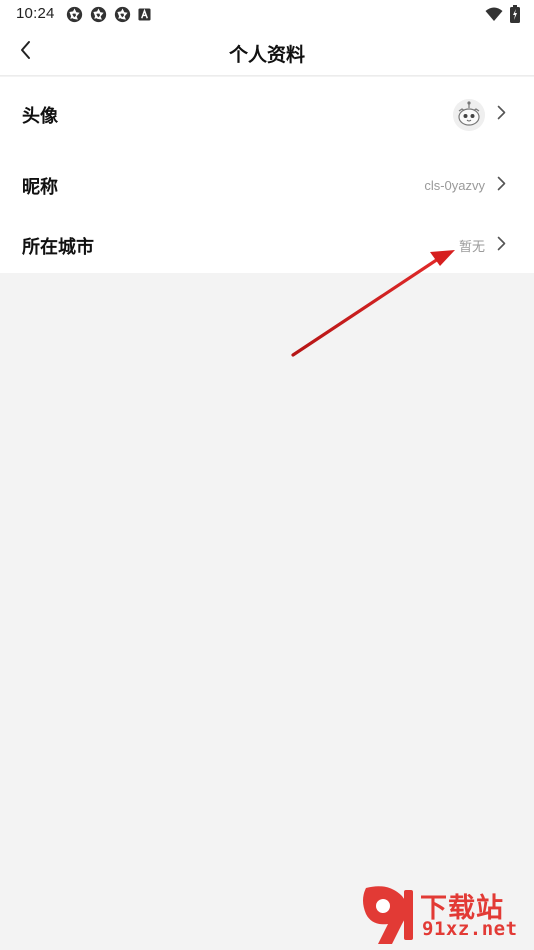 The height and width of the screenshot is (950, 534). What do you see at coordinates (267, 115) in the screenshot?
I see `avatar-row: 头像` at bounding box center [267, 115].